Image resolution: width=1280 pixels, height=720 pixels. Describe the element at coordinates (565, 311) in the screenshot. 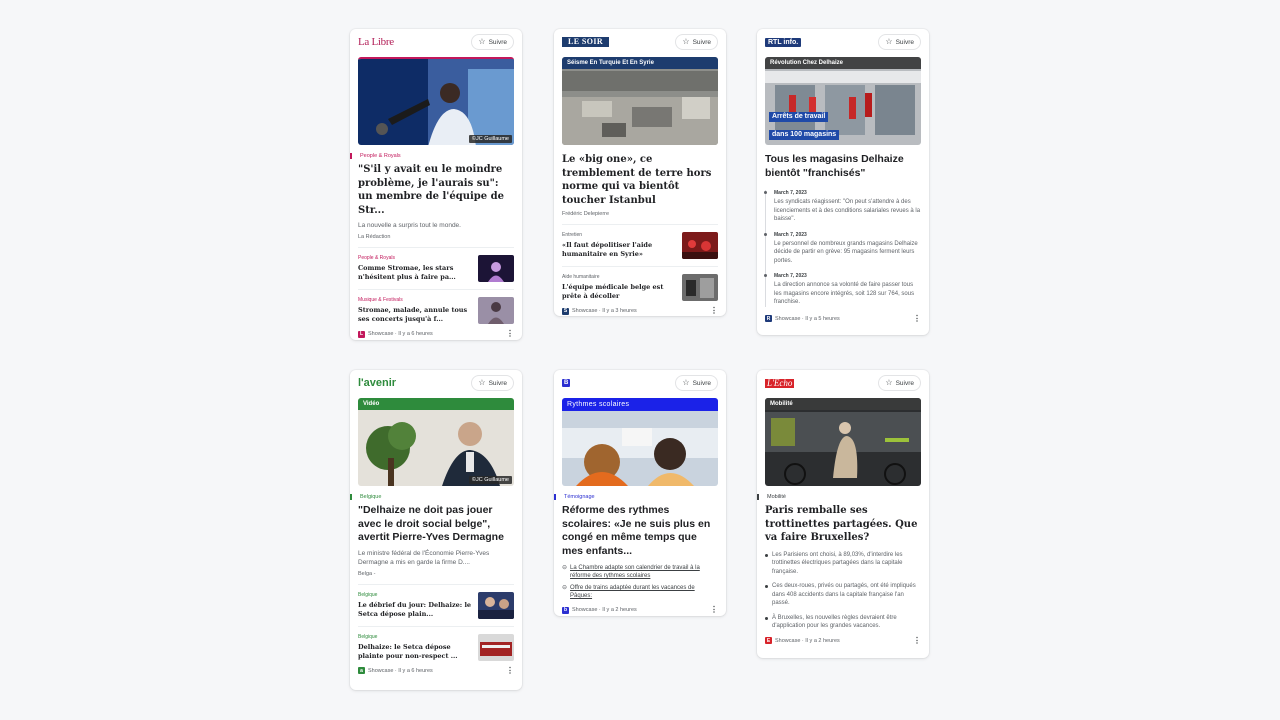

I see `publisher-favicon: S` at that location.